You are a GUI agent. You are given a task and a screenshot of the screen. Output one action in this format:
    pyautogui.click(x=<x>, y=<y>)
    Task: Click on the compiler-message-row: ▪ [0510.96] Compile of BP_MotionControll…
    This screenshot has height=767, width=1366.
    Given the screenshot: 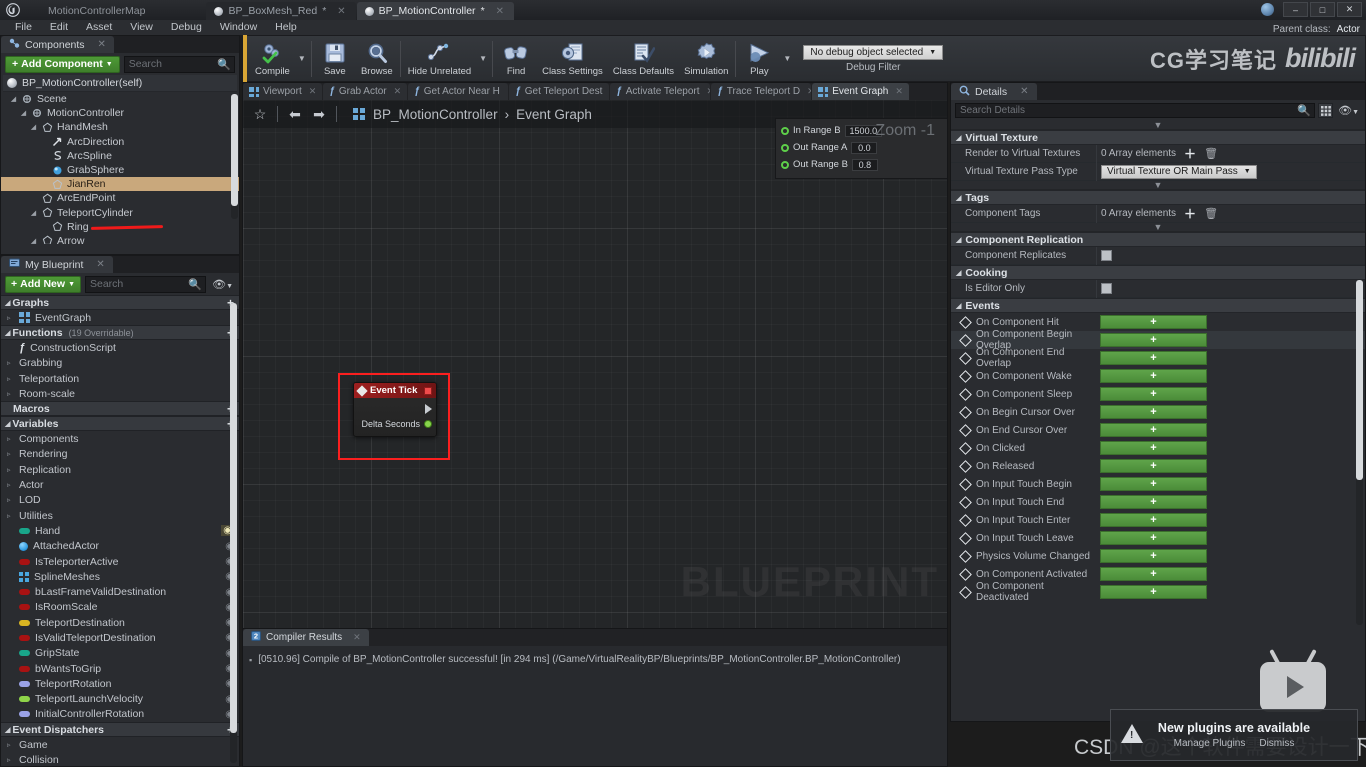 What is the action you would take?
    pyautogui.click(x=595, y=660)
    